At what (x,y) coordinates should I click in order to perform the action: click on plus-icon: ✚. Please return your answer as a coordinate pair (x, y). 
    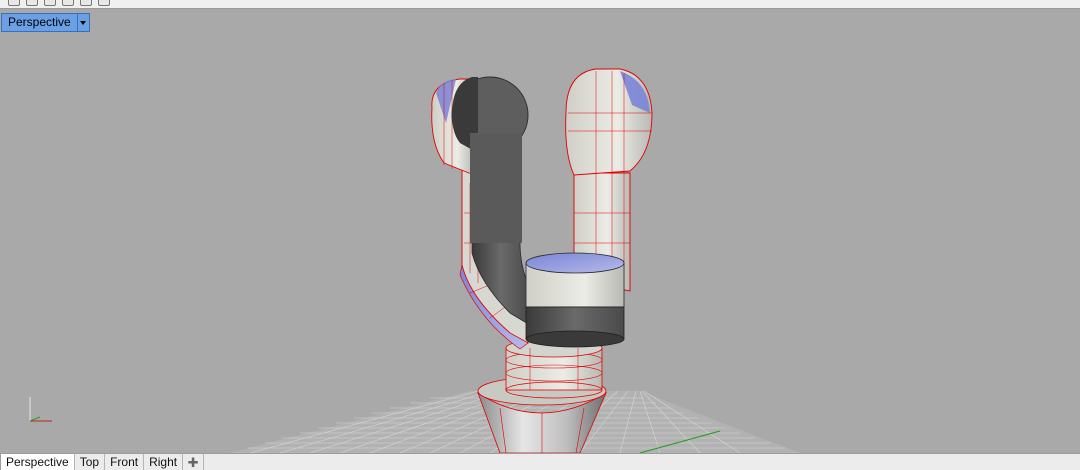
    Looking at the image, I should click on (194, 462).